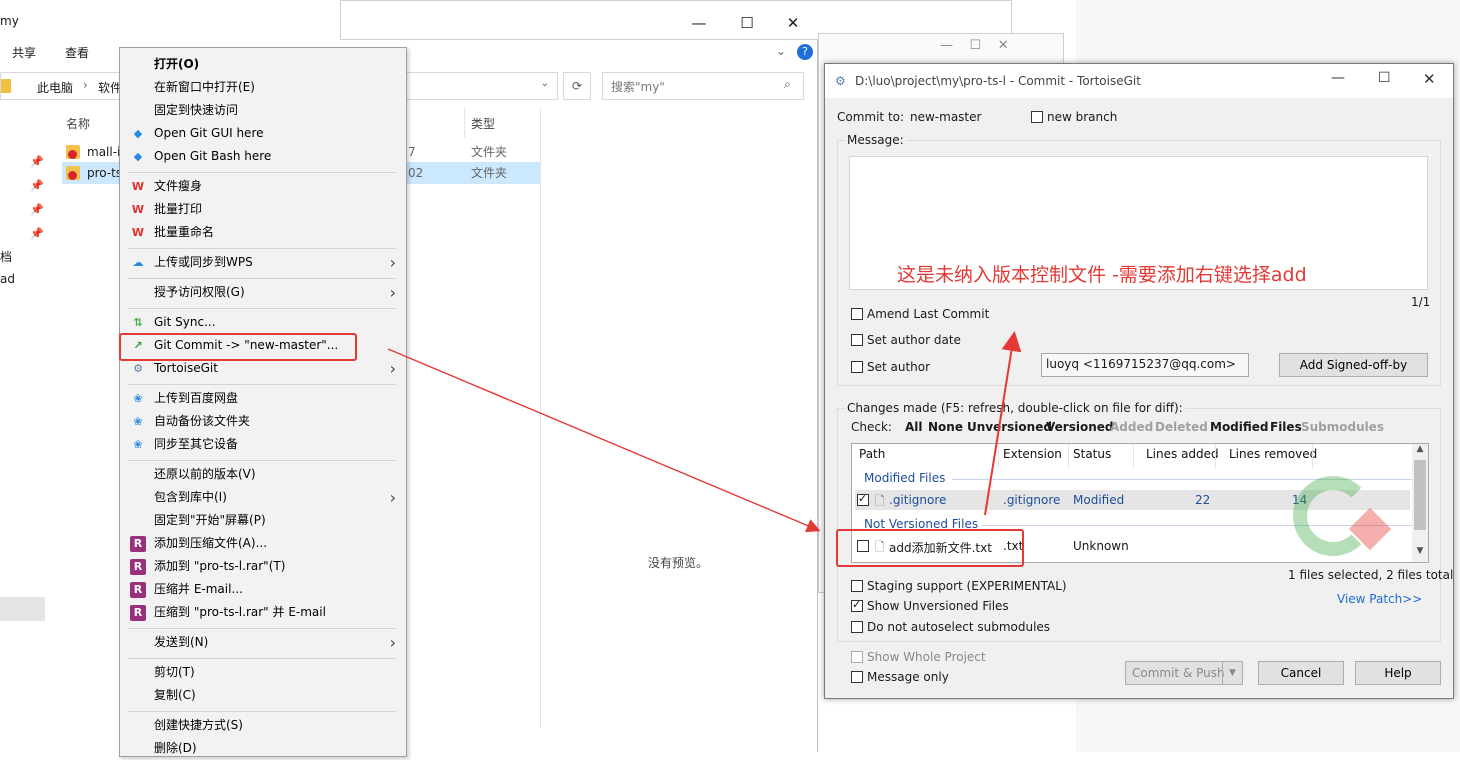 The image size is (1460, 760). What do you see at coordinates (1420, 452) in the screenshot?
I see `scroll-up-icon: ▲` at bounding box center [1420, 452].